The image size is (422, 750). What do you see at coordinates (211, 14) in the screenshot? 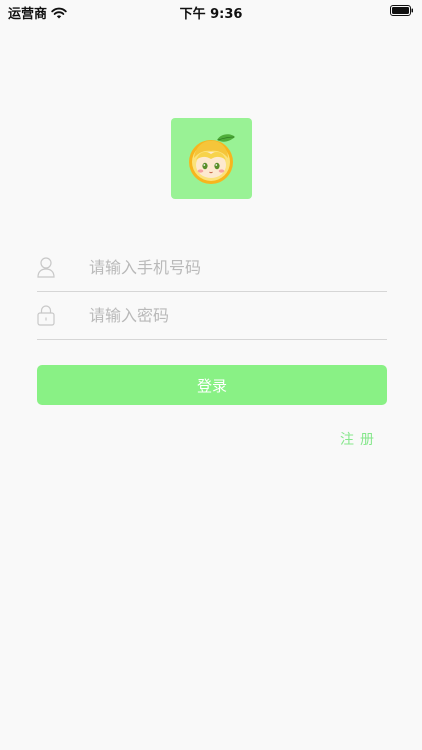
I see `status-time: 下午 9:36` at bounding box center [211, 14].